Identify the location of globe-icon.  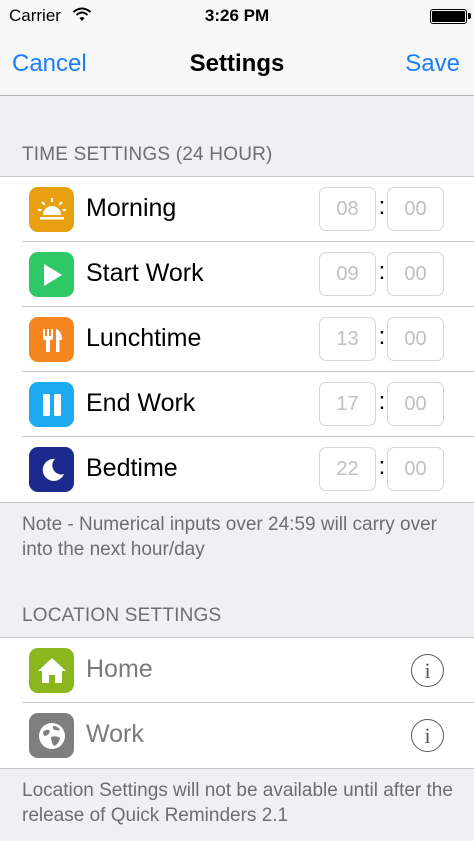
(51, 735).